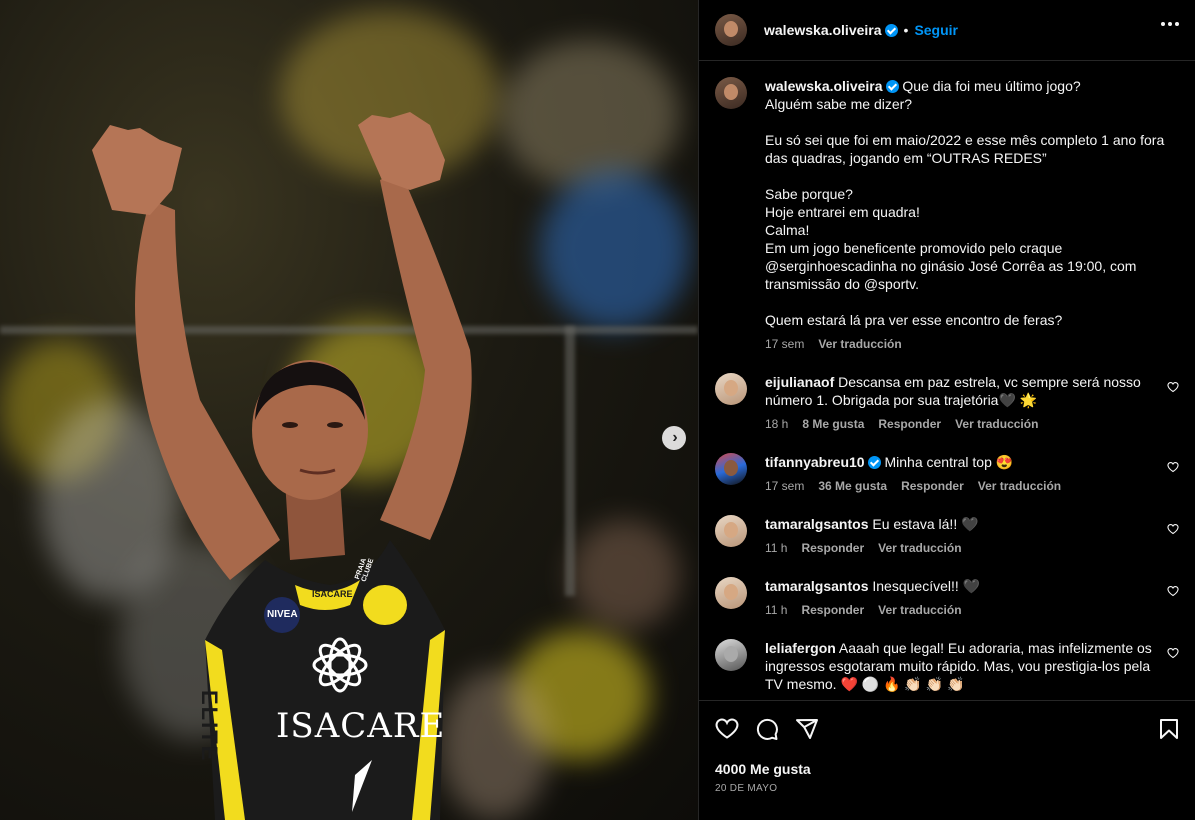 The image size is (1195, 820). I want to click on comment-body: tamaralgsantos Inesquecível!! 🖤, so click(960, 586).